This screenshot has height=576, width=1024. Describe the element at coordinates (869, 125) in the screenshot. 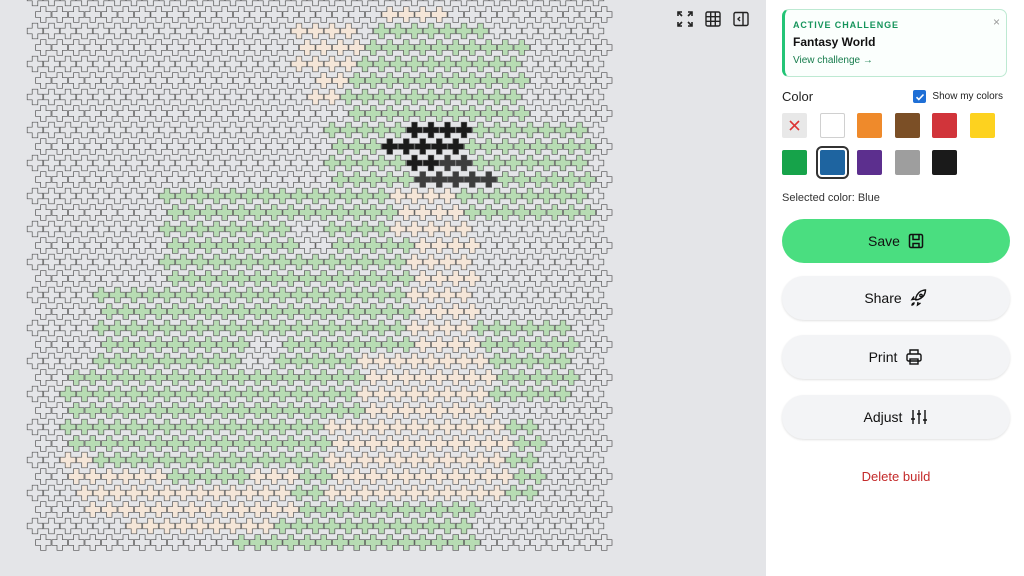

I see `swatch-orange` at that location.